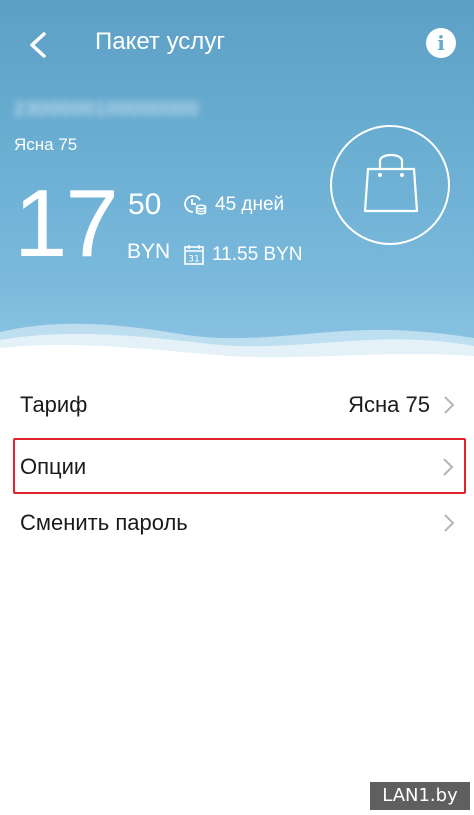 The width and height of the screenshot is (474, 815). I want to click on account-number: 2300000100000000, so click(107, 109).